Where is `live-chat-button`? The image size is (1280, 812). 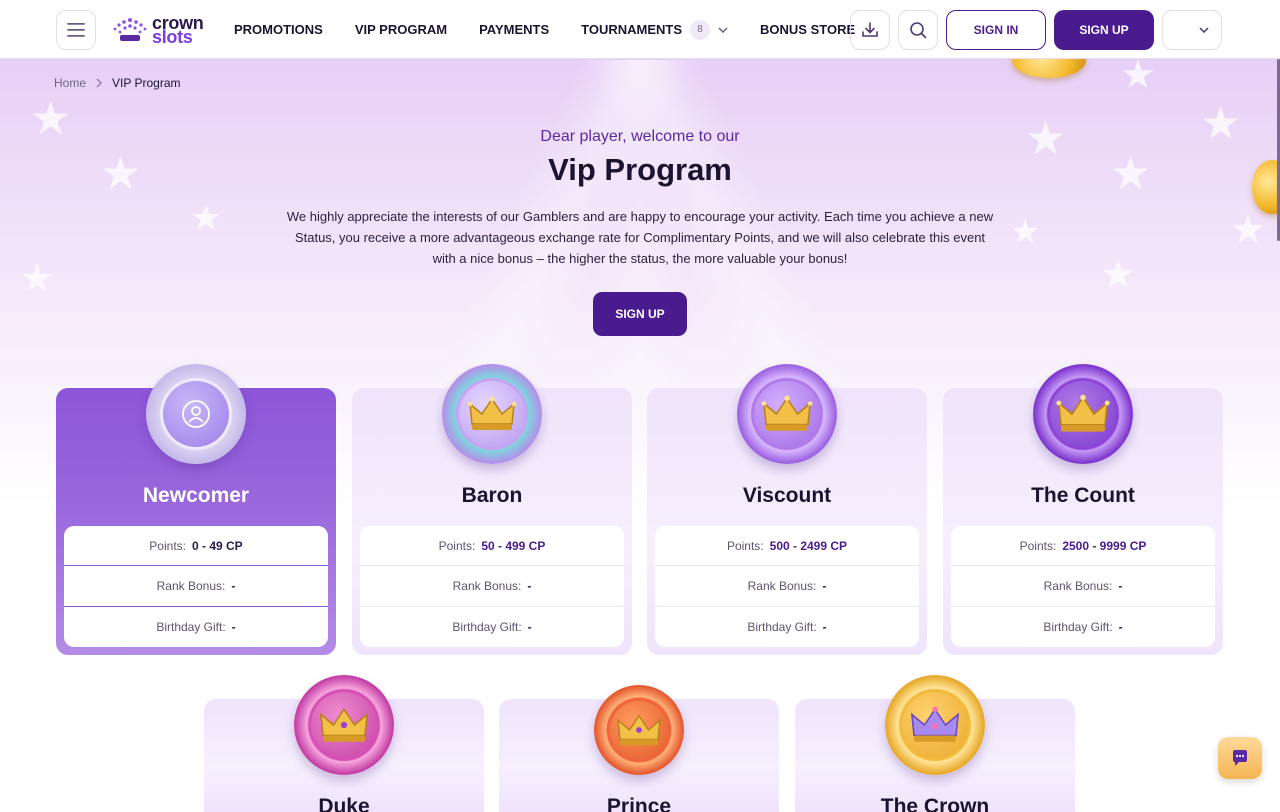
live-chat-button is located at coordinates (1240, 758).